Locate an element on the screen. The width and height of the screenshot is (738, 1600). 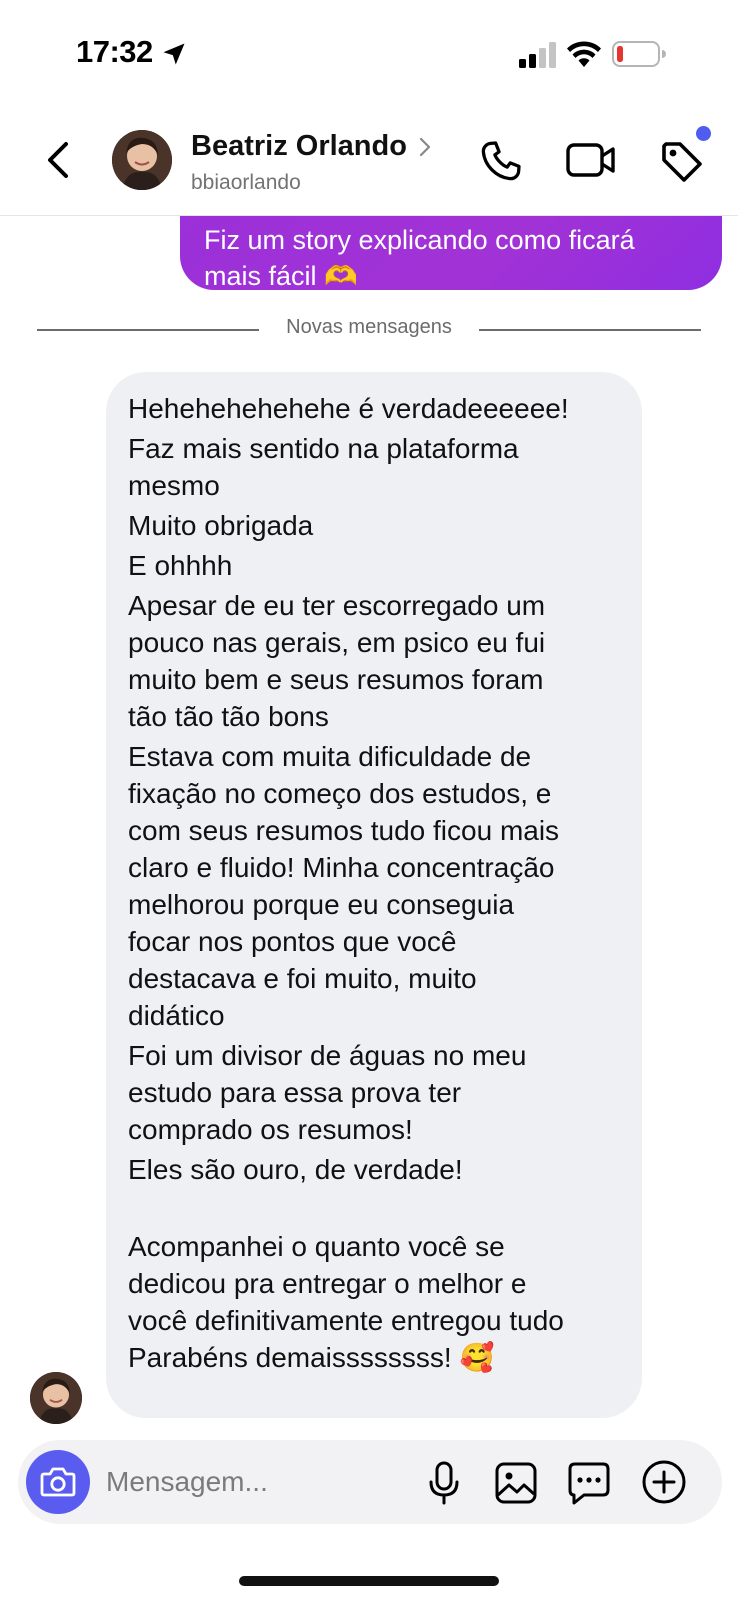
message-line: focar nos pontos que você is located at coordinates (292, 941).